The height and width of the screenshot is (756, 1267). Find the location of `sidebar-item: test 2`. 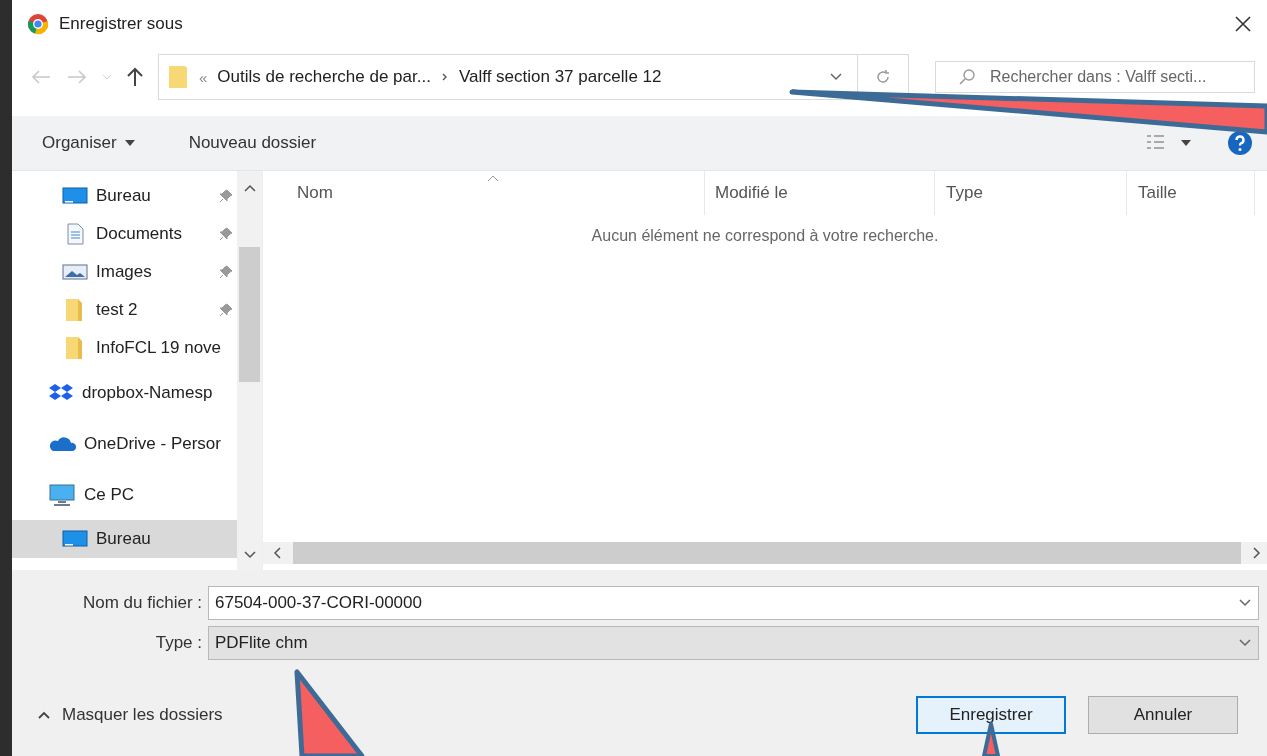

sidebar-item: test 2 is located at coordinates (124, 310).